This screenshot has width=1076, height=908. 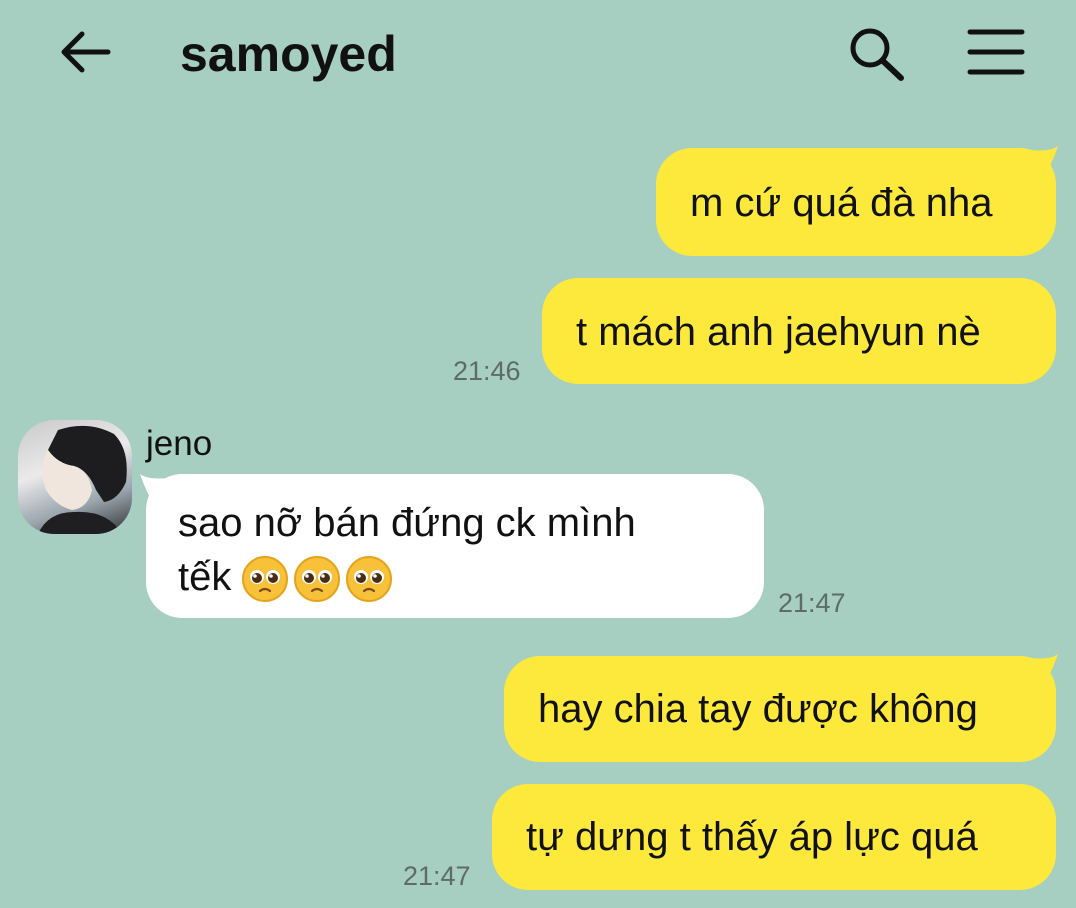 I want to click on arrow-left-icon, so click(x=86, y=52).